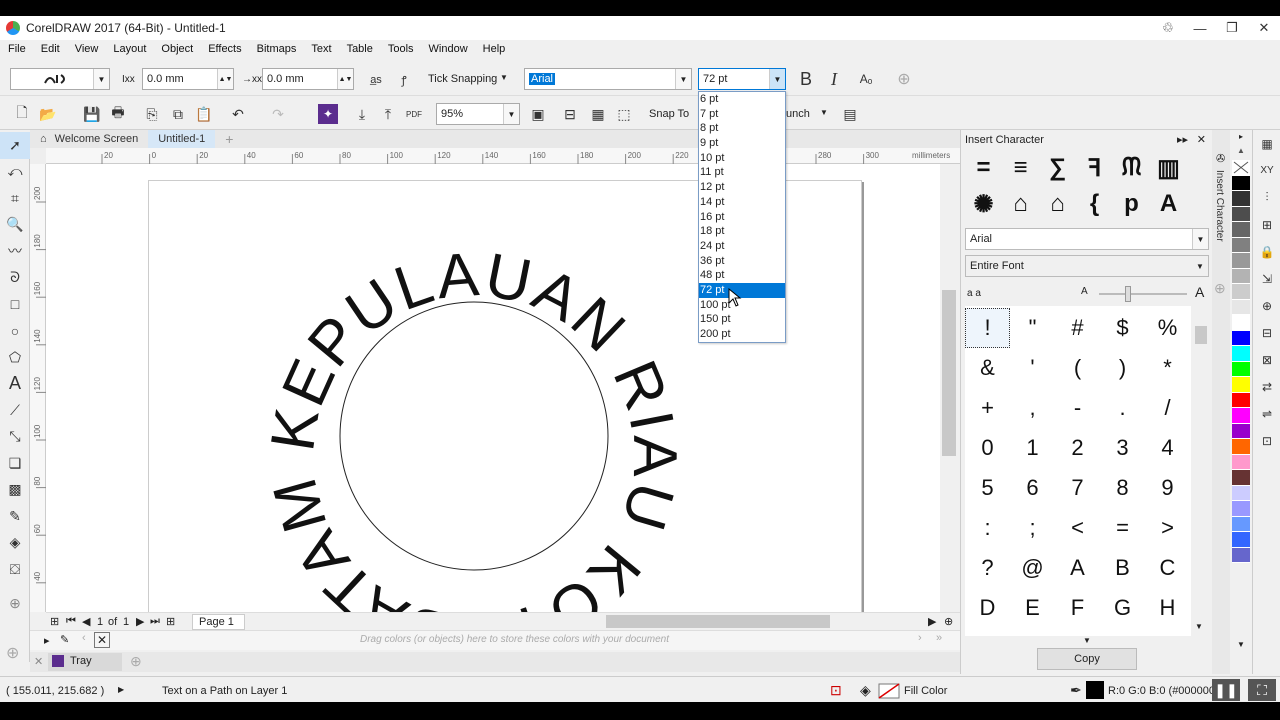 This screenshot has width=1280, height=720. What do you see at coordinates (866, 79) in the screenshot?
I see `text-properties-icon: Aₒ` at bounding box center [866, 79].